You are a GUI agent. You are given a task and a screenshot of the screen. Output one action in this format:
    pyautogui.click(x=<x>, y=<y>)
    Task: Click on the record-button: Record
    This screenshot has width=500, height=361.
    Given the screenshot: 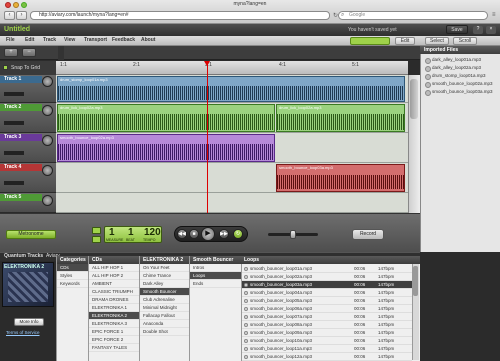 What is the action you would take?
    pyautogui.click(x=368, y=234)
    